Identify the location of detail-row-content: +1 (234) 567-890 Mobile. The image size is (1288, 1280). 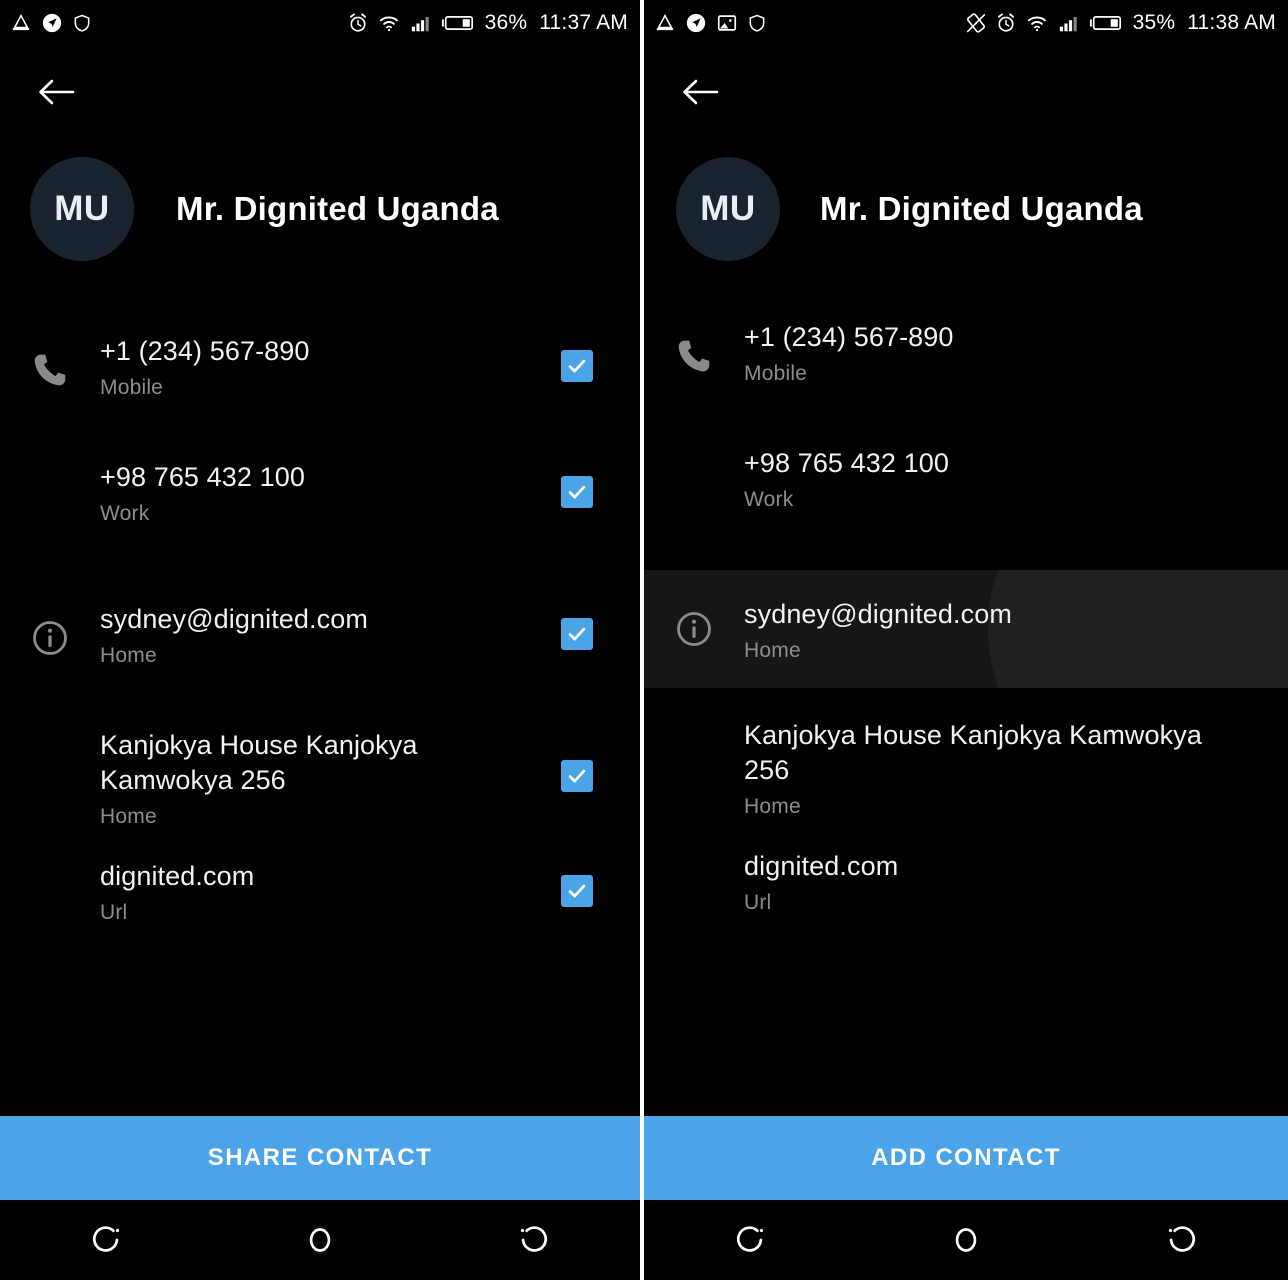
(316, 366).